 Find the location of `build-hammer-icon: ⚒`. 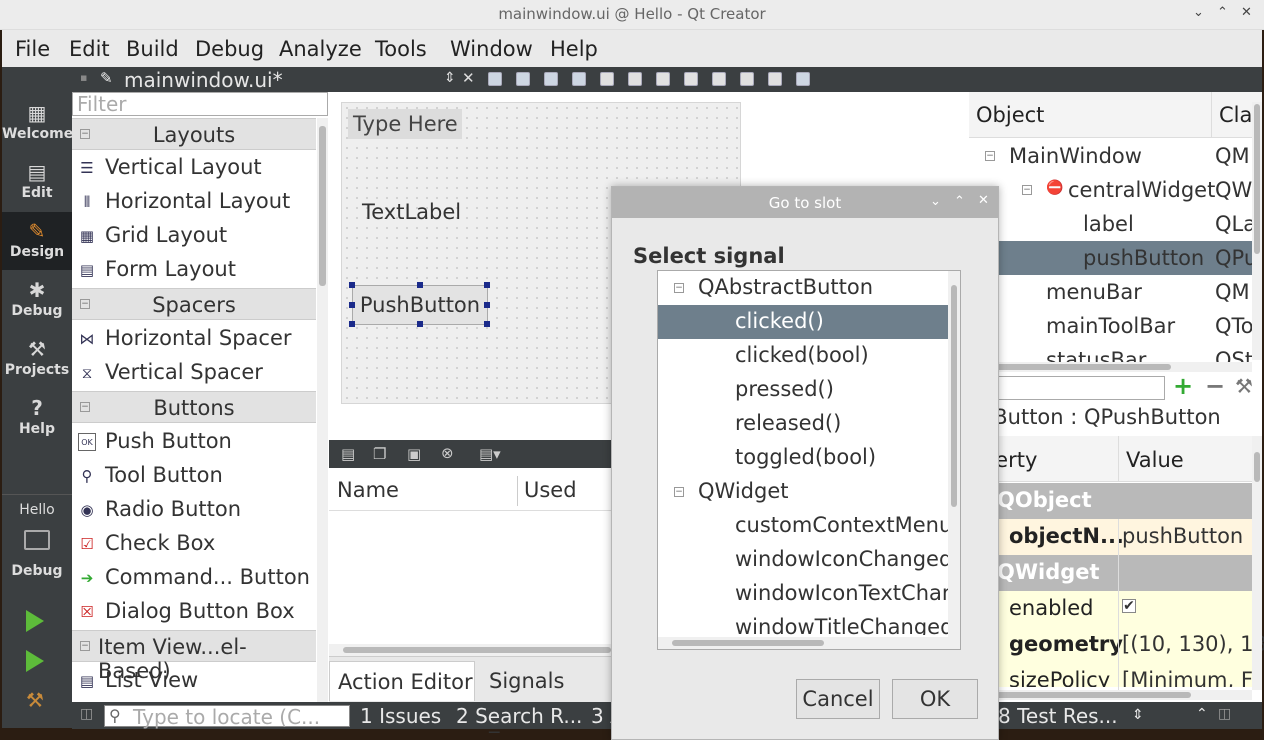

build-hammer-icon: ⚒ is located at coordinates (35, 700).